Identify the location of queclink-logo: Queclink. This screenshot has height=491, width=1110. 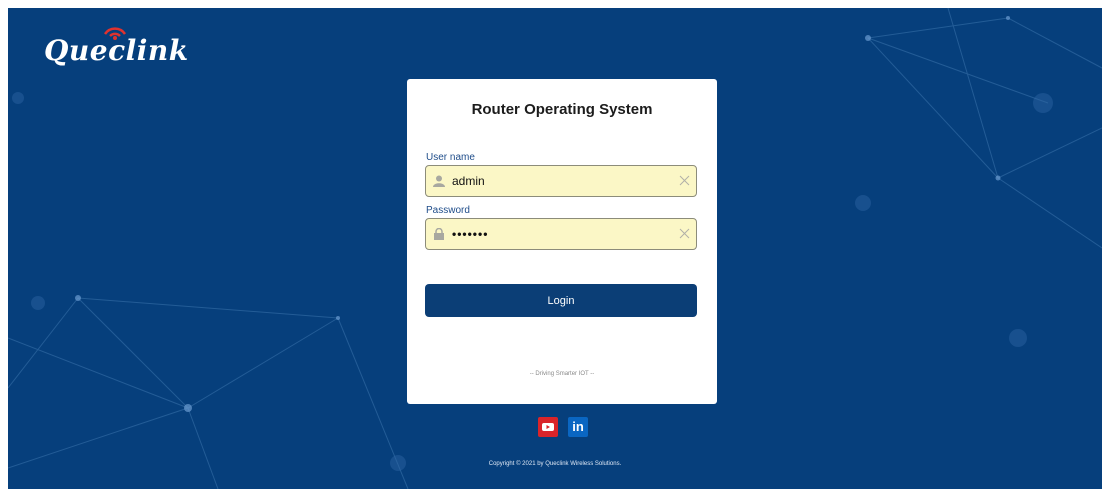
(116, 49).